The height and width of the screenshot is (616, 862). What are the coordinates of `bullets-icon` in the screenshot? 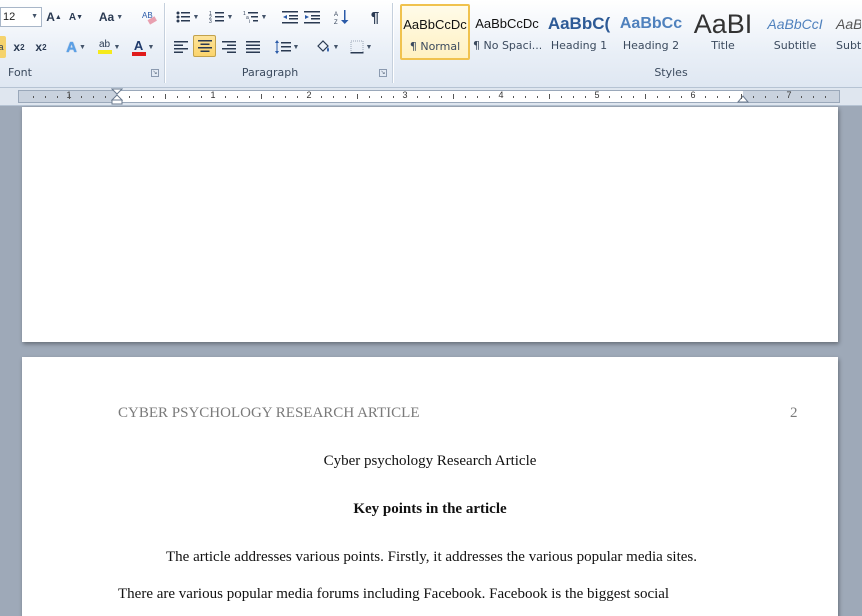 It's located at (183, 17).